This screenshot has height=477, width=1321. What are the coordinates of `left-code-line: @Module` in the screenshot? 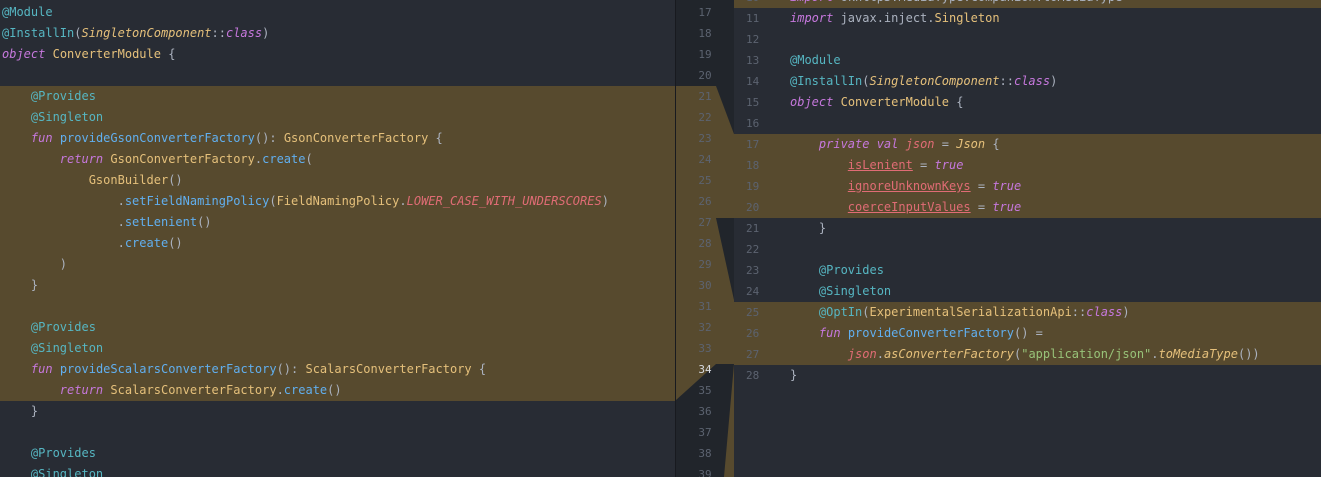 It's located at (338, 12).